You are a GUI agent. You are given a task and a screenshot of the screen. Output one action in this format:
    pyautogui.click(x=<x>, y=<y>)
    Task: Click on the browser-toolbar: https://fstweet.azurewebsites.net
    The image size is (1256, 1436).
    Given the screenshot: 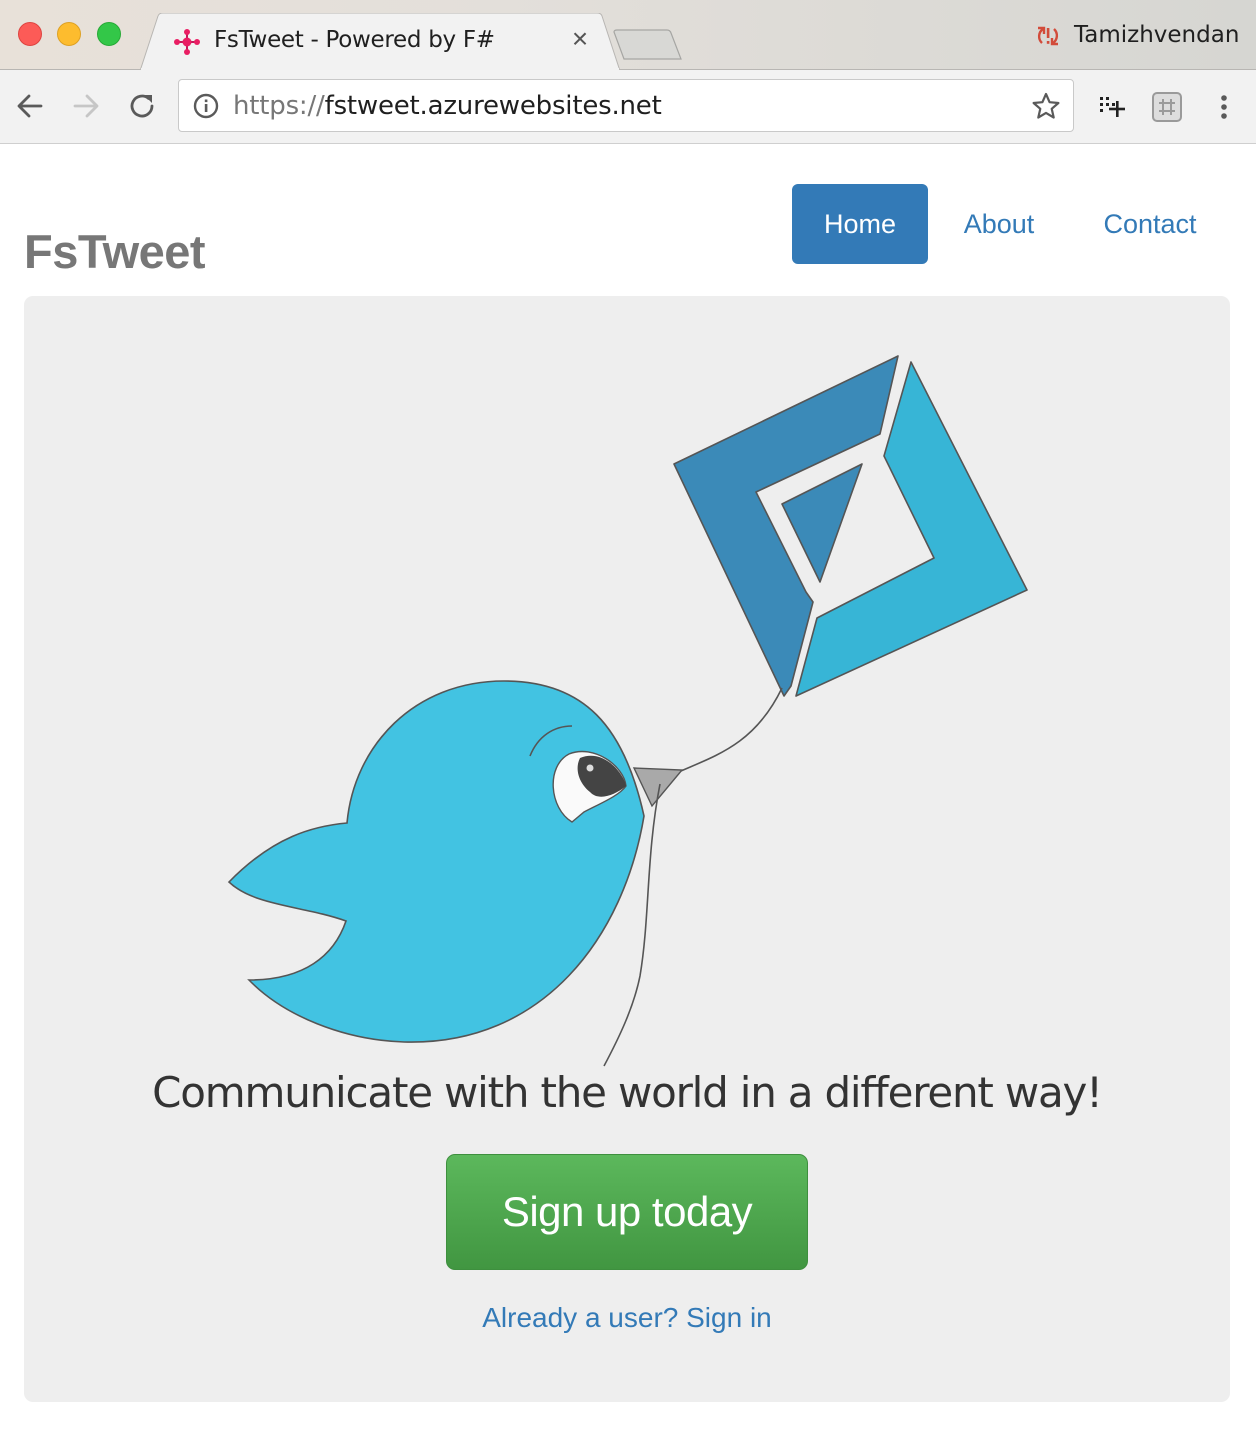 What is the action you would take?
    pyautogui.click(x=628, y=107)
    